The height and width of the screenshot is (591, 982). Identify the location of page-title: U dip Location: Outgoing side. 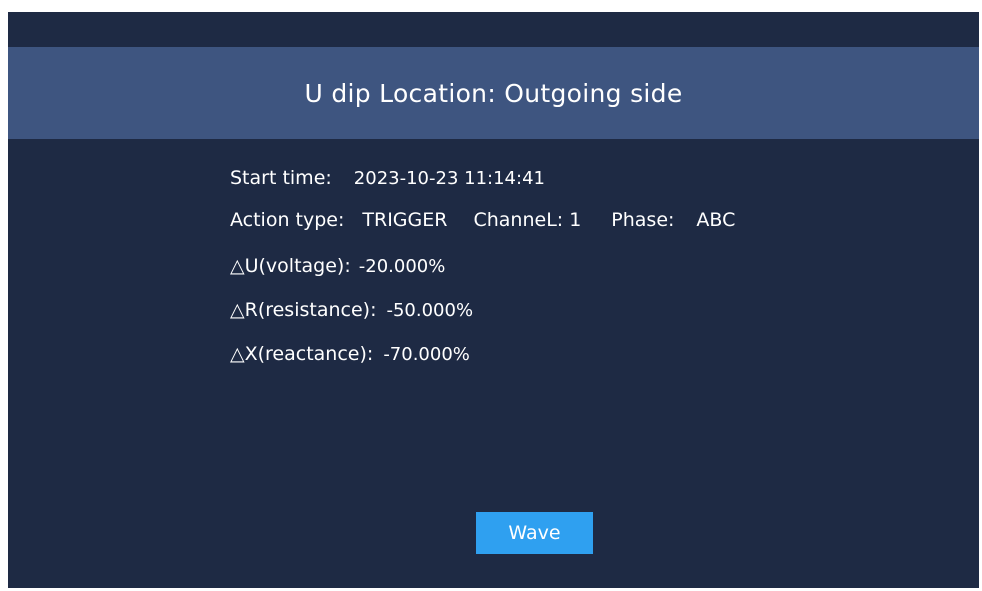
(493, 93).